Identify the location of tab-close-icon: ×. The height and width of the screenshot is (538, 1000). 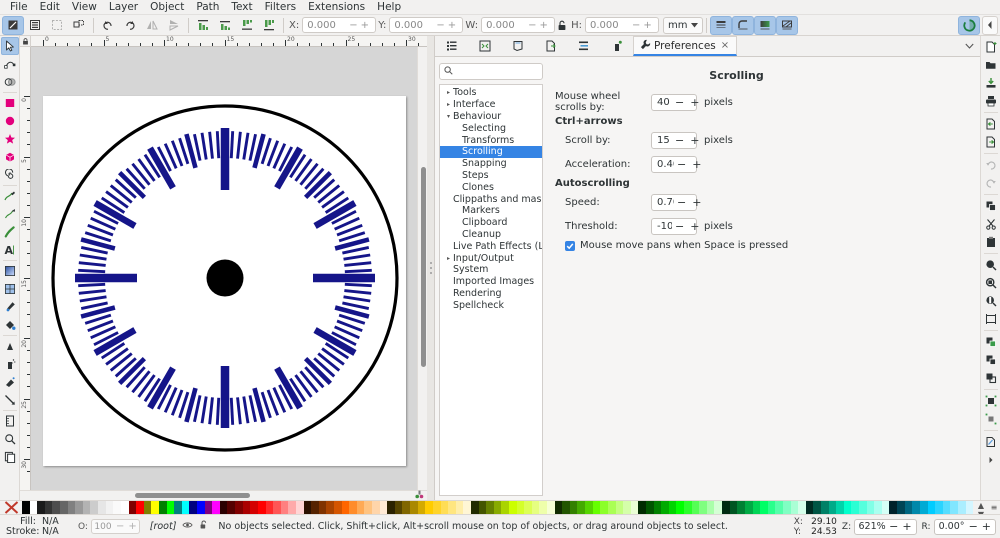
(725, 45).